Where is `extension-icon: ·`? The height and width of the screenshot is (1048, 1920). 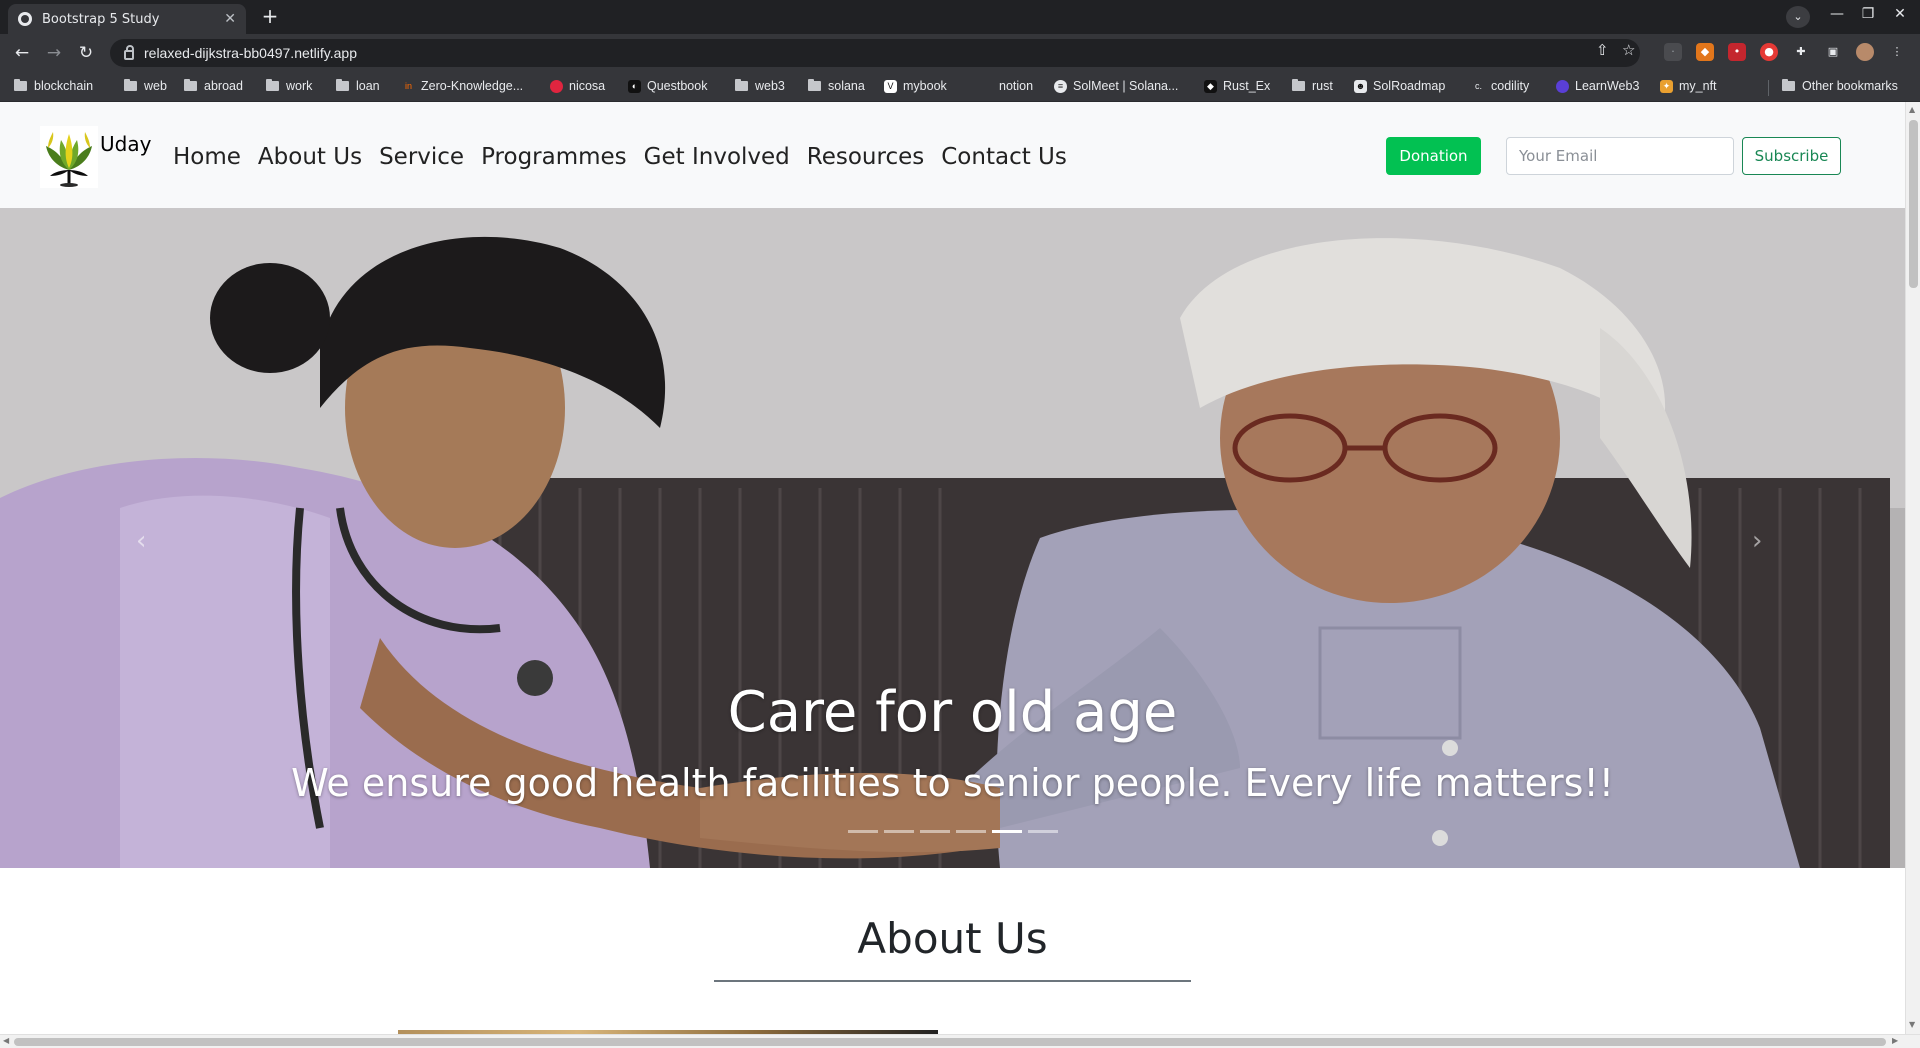
extension-icon: · is located at coordinates (1673, 52).